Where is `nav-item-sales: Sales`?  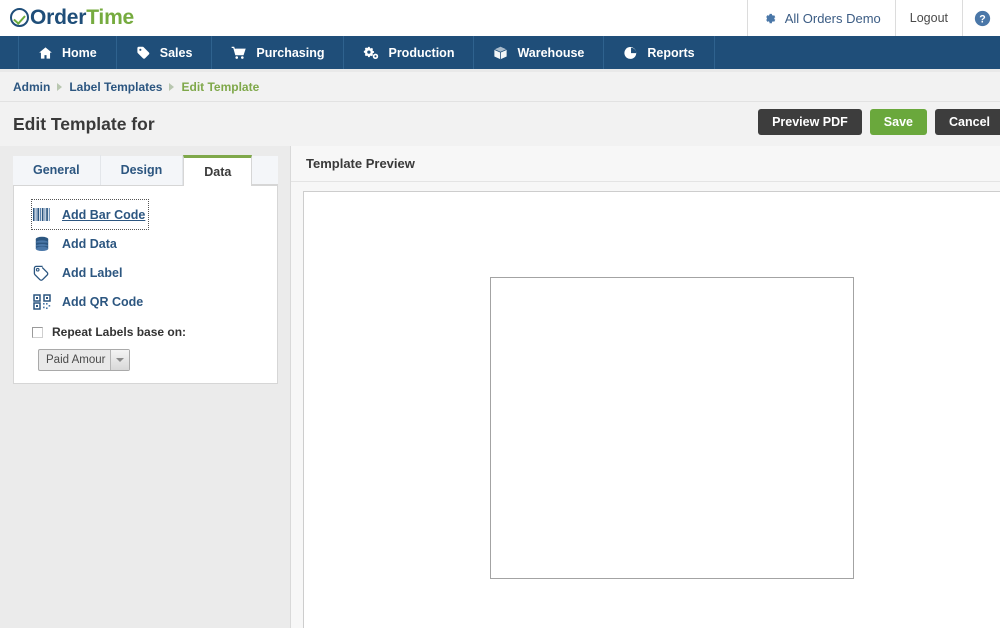
nav-item-sales: Sales is located at coordinates (165, 52).